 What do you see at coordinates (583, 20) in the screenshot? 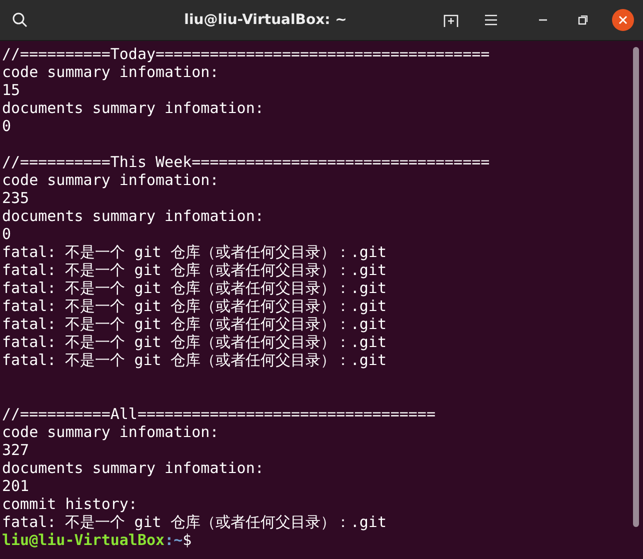
I see `maximize-icon` at bounding box center [583, 20].